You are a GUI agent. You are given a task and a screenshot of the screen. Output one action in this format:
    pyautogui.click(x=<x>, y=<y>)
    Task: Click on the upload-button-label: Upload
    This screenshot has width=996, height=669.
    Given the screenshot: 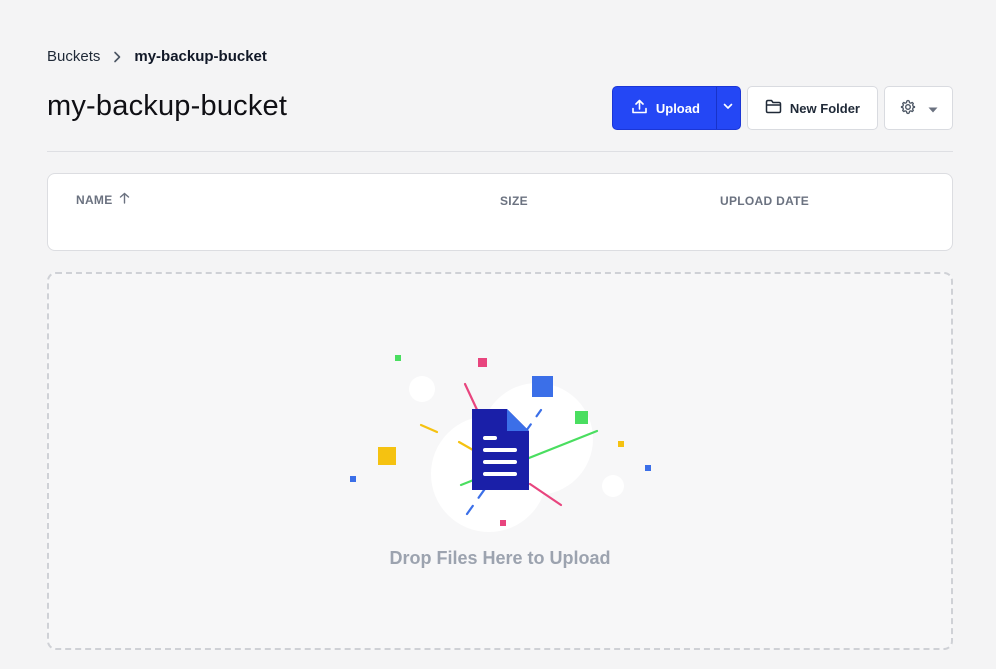 What is the action you would take?
    pyautogui.click(x=677, y=108)
    